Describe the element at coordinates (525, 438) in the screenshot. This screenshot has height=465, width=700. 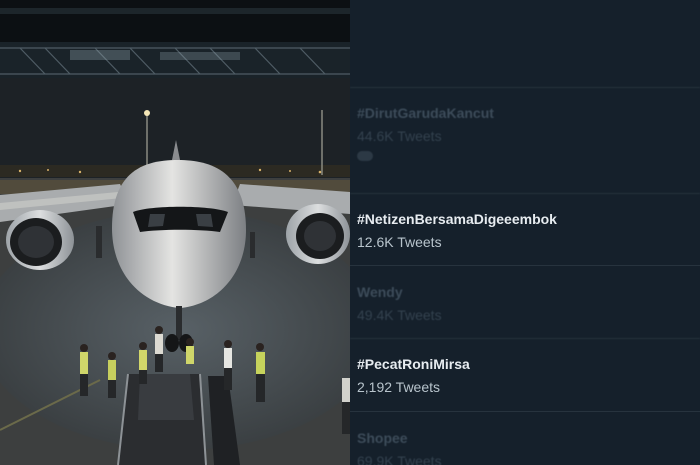
I see `trend-item: Shopee 69.9K Tweets` at that location.